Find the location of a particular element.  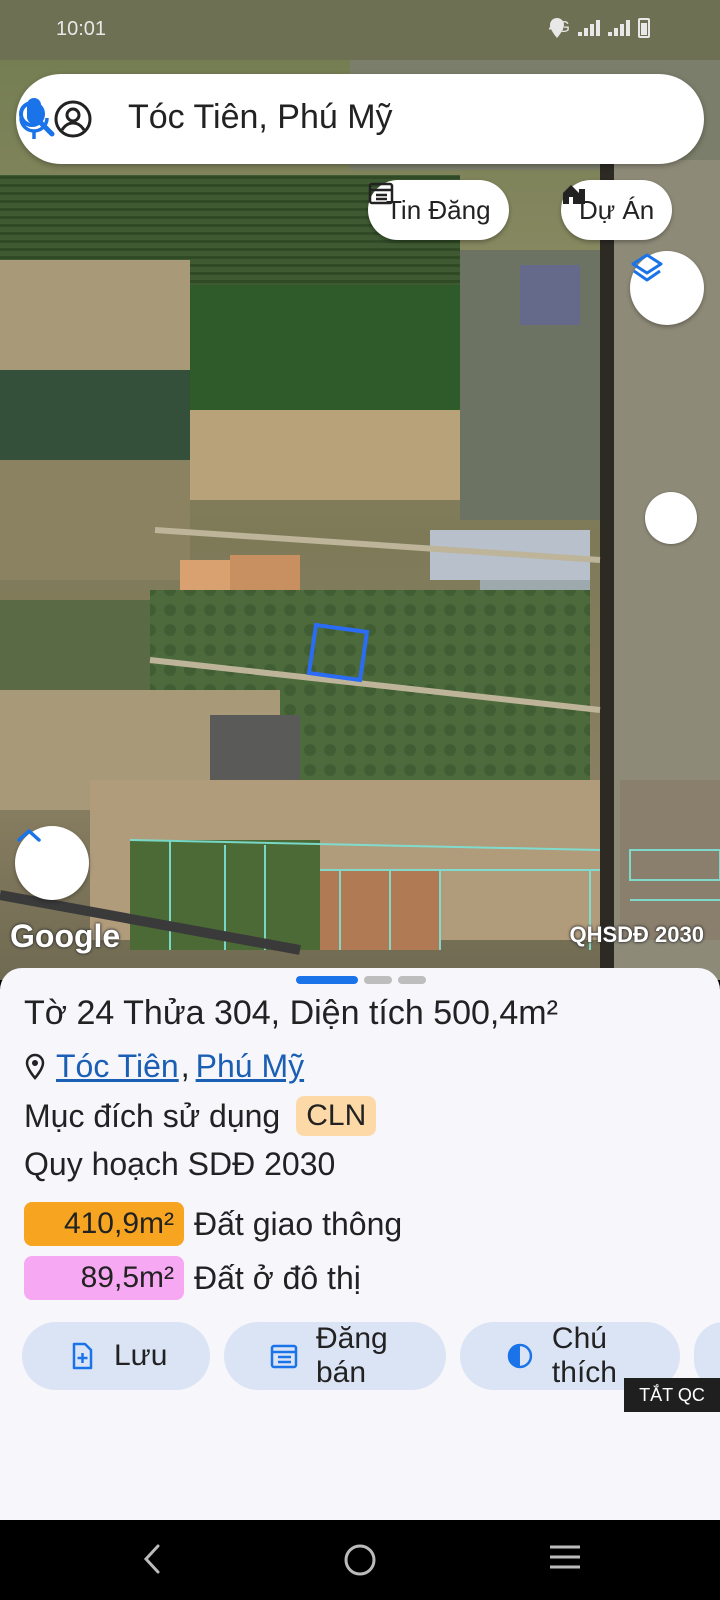

search-input: Tóc Tiên, Phú Mỹ is located at coordinates (260, 117).